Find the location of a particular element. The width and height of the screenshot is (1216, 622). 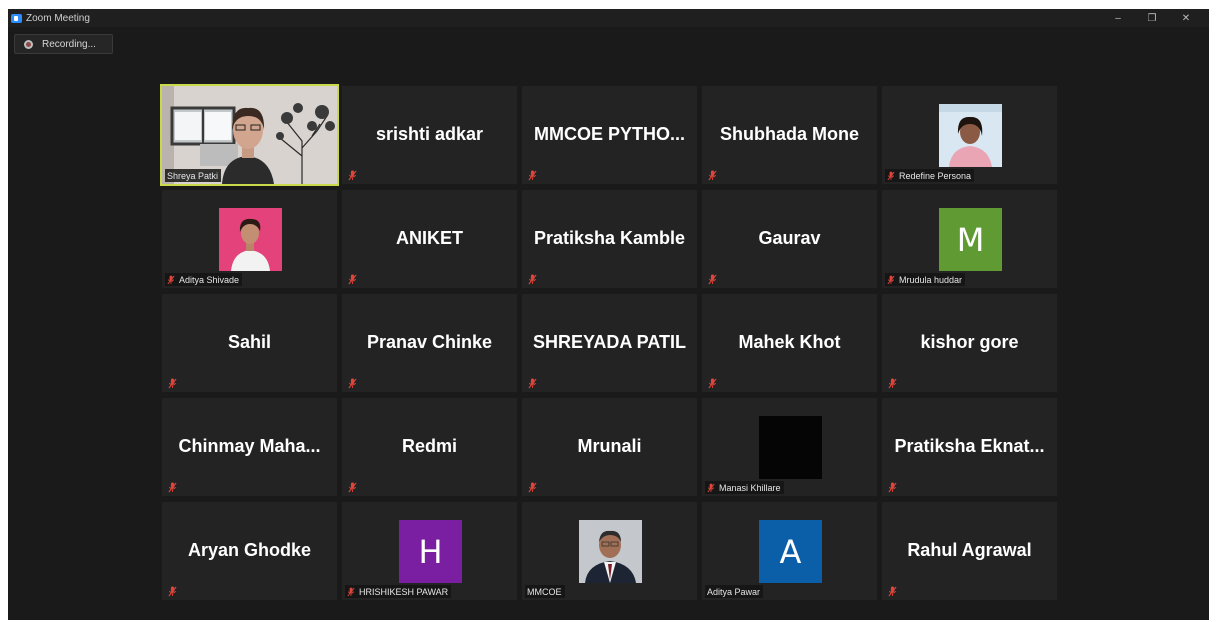

participant-name: Rahul Agrawal is located at coordinates (969, 550).